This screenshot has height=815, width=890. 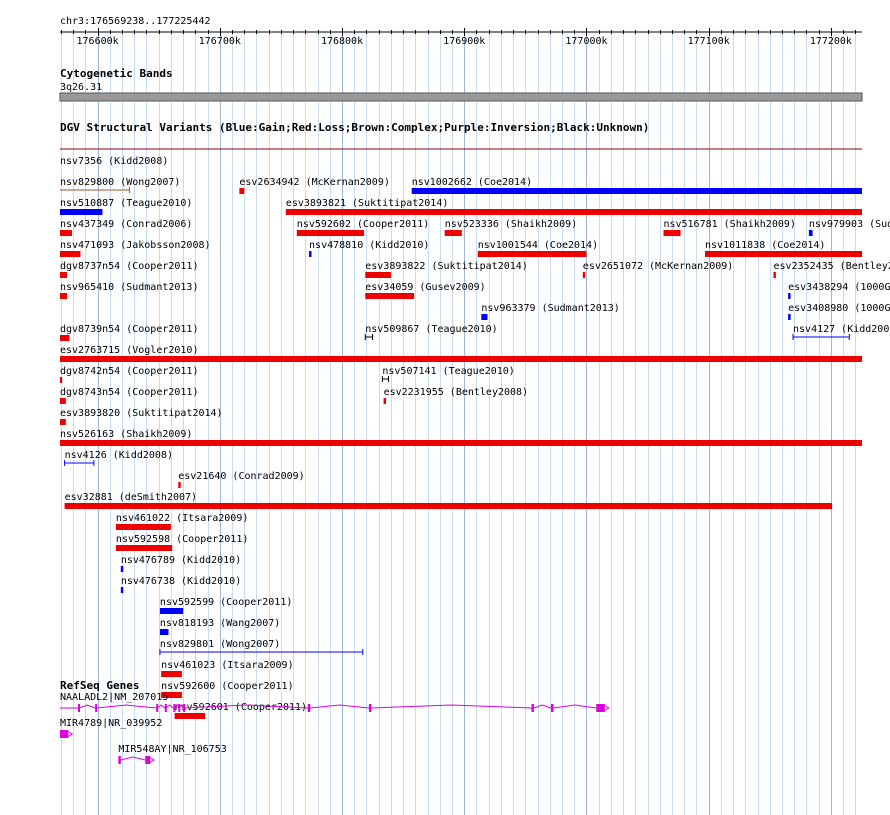 I want to click on dgv-feature: dgv8737n54 (Cooper2011), so click(x=129, y=269).